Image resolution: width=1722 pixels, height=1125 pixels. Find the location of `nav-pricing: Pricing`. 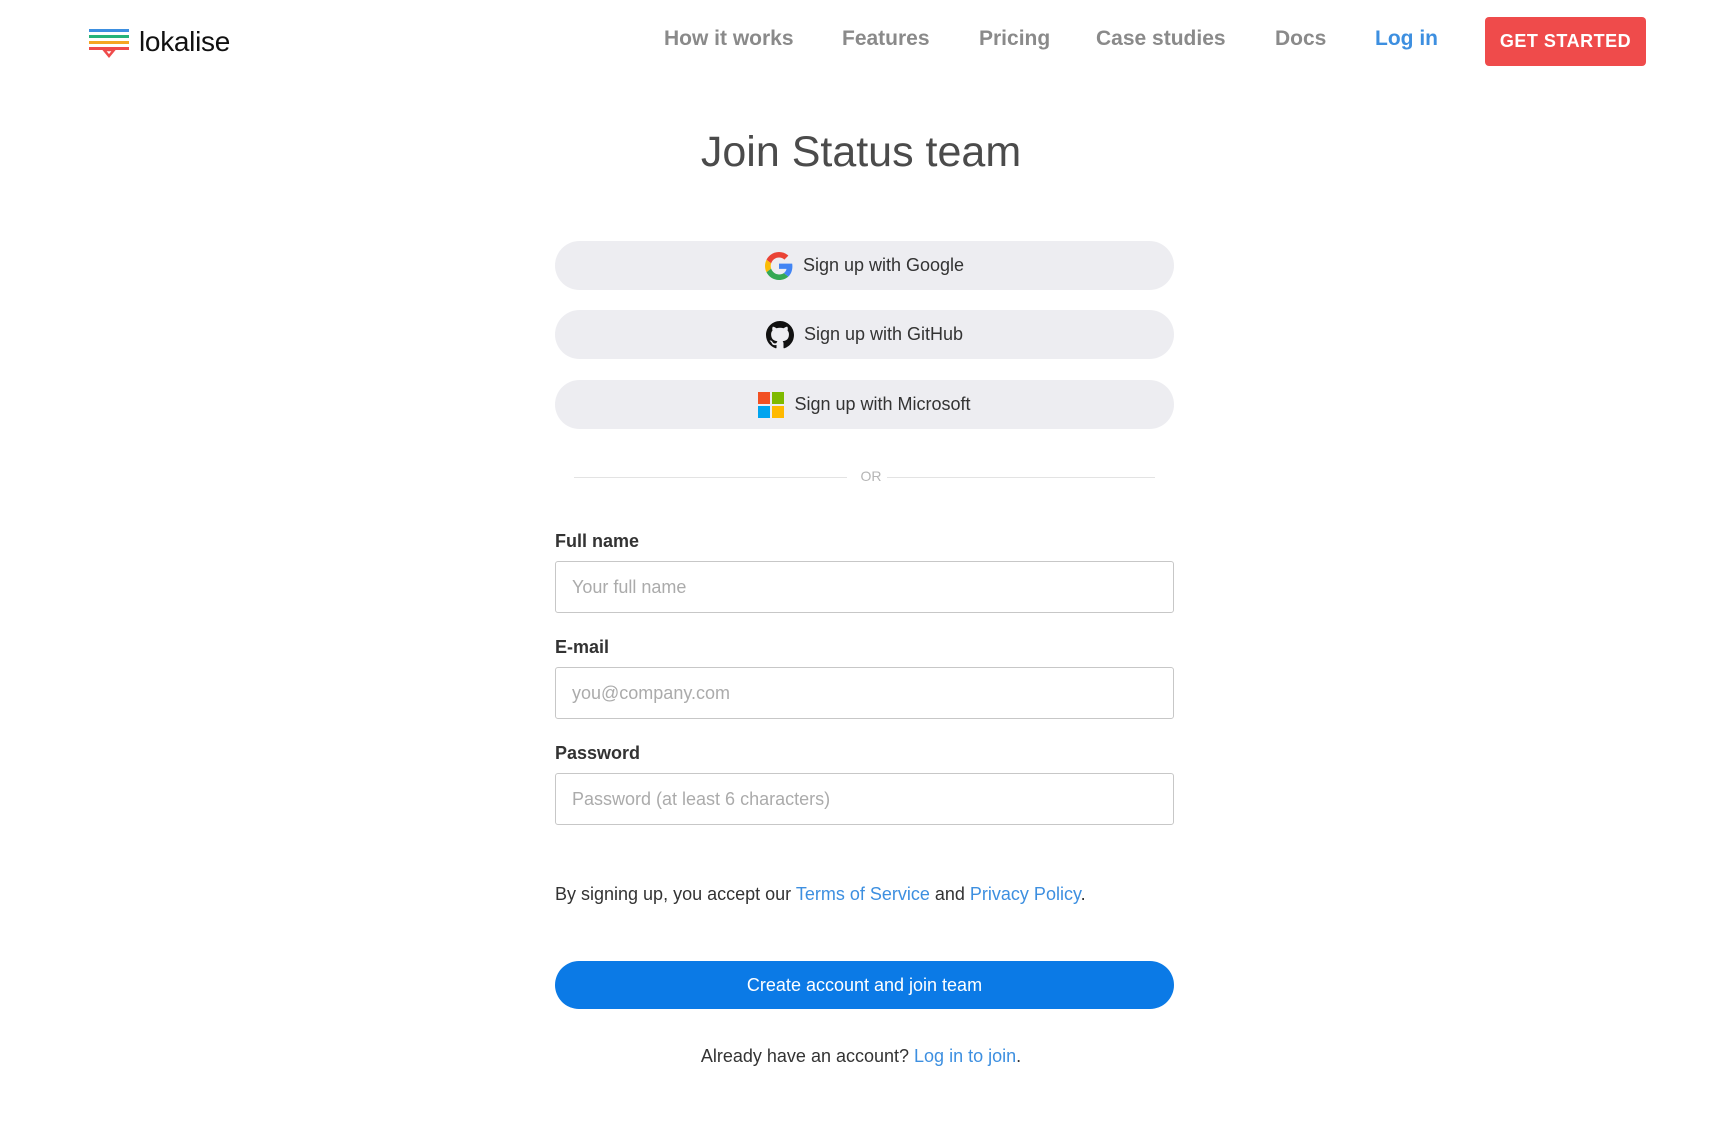

nav-pricing: Pricing is located at coordinates (1014, 39).